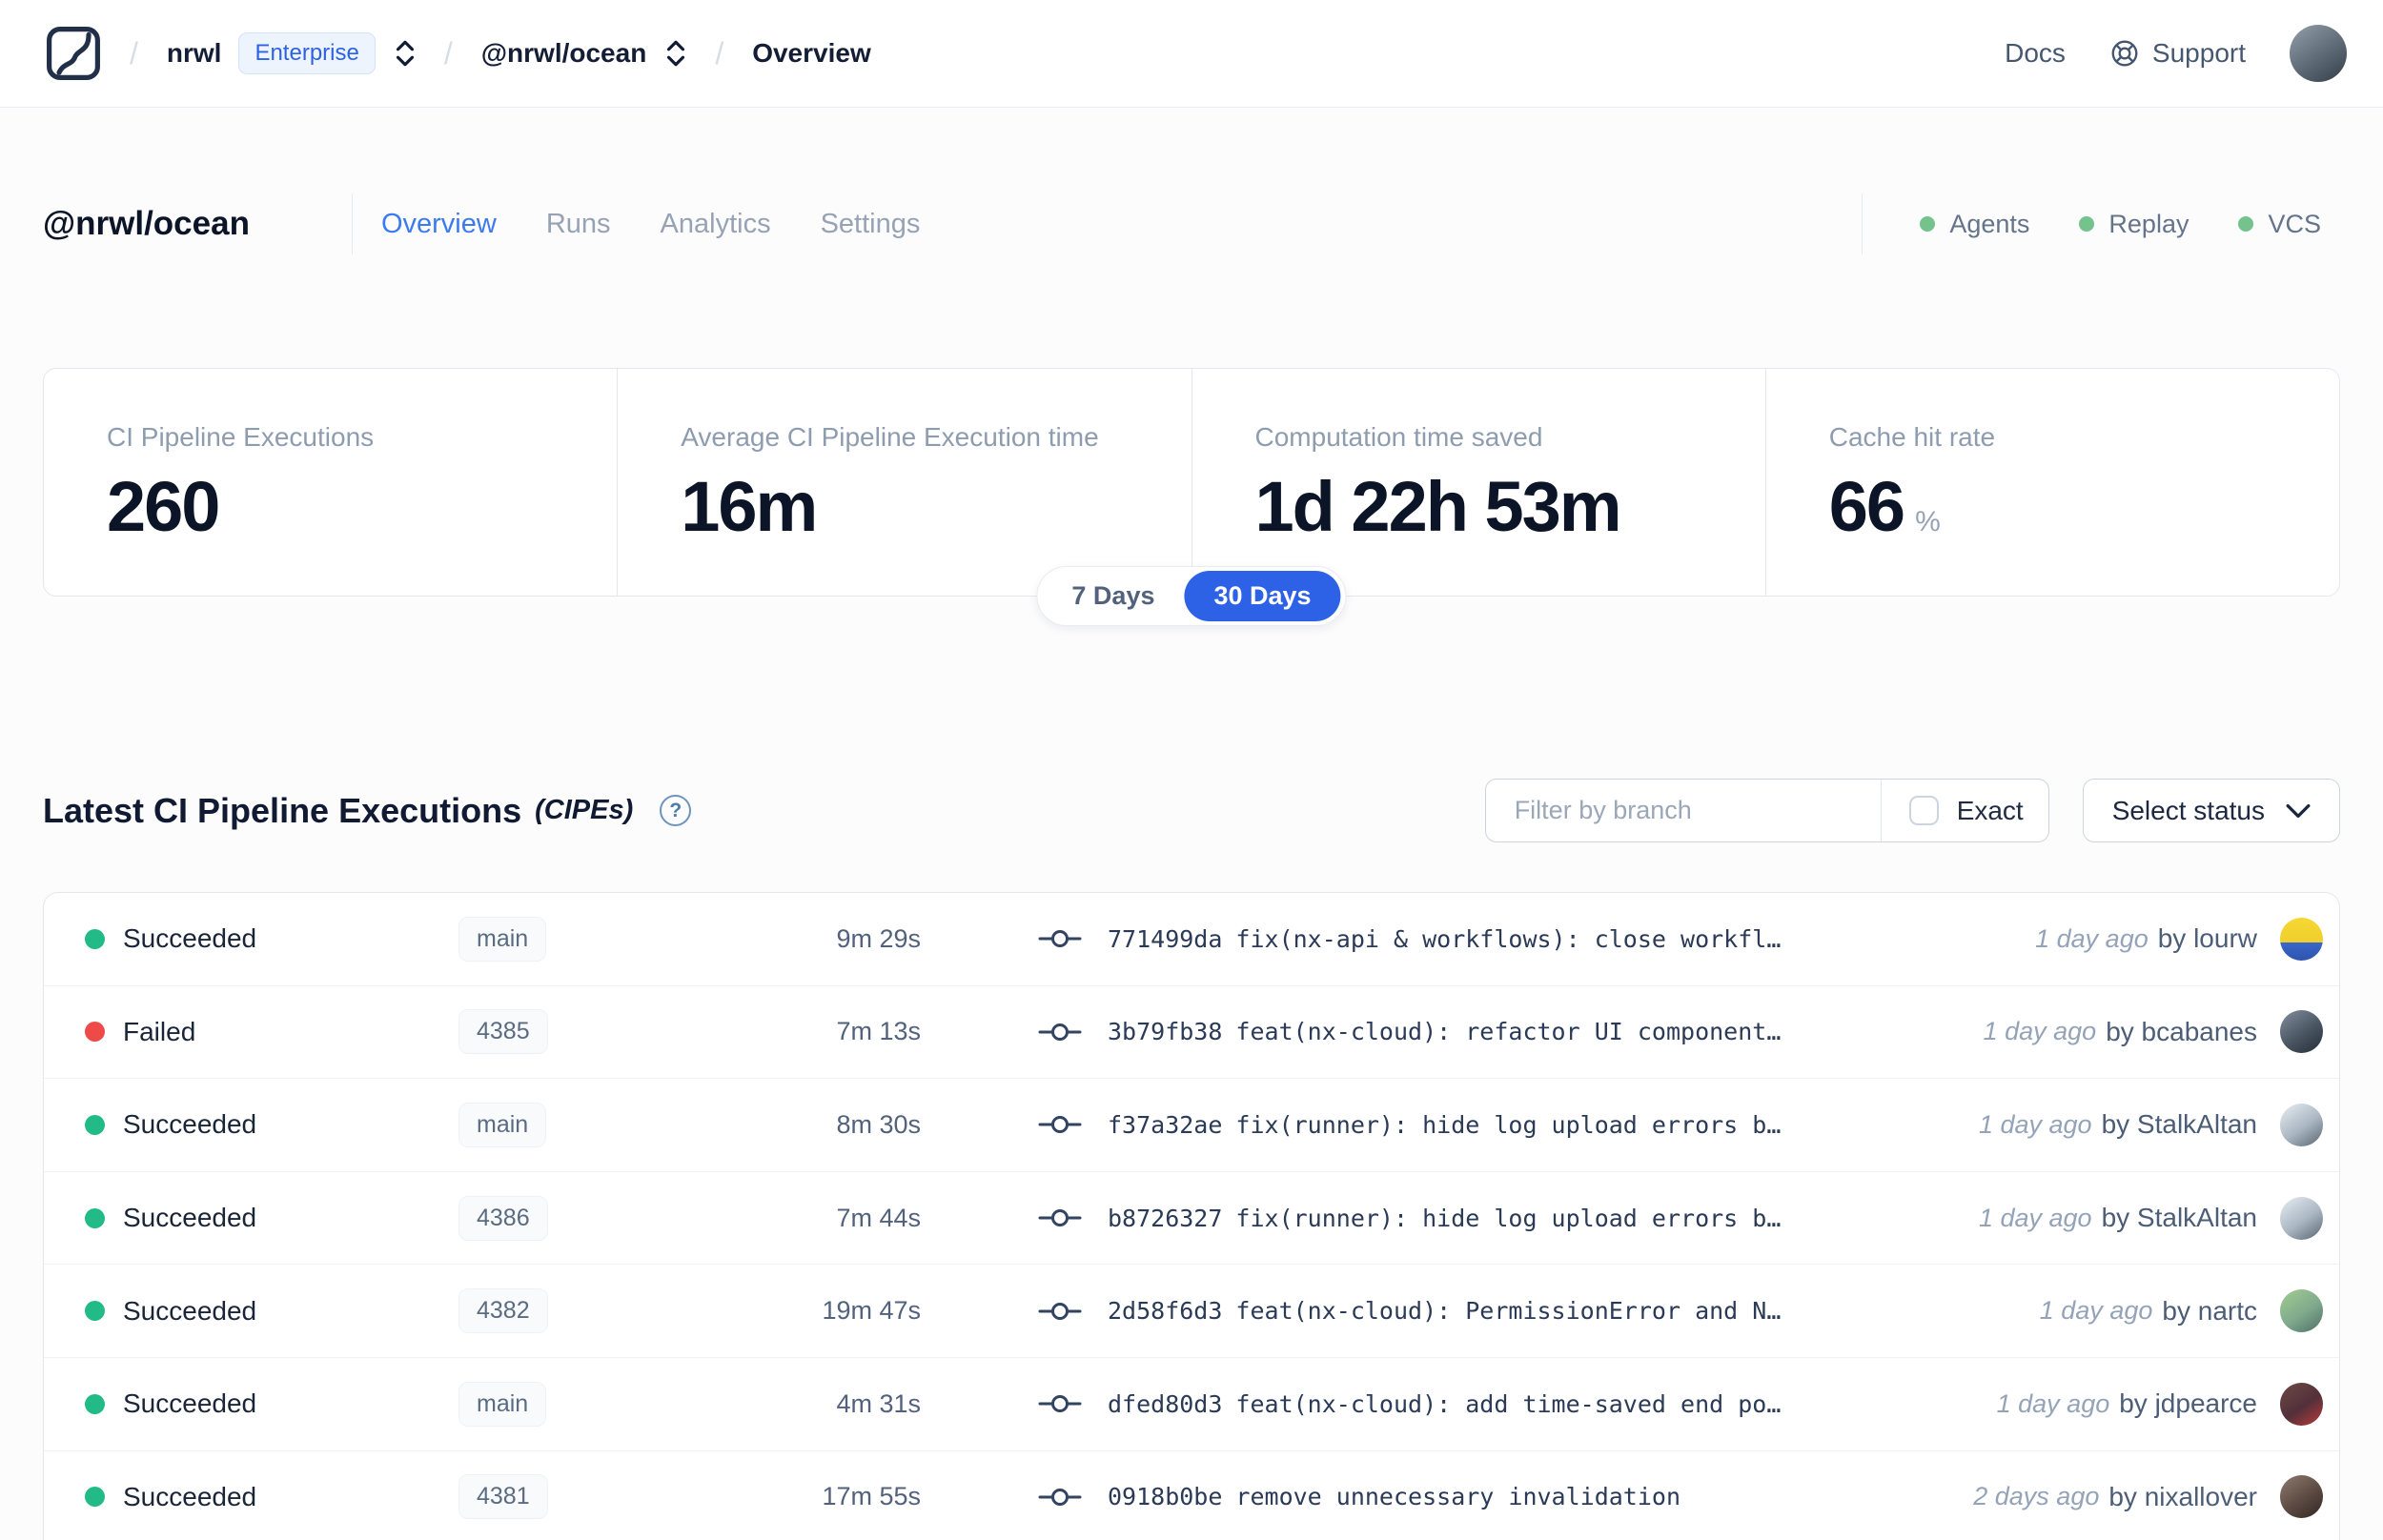  Describe the element at coordinates (2211, 810) in the screenshot. I see `status-select-dropdown: Select status` at that location.